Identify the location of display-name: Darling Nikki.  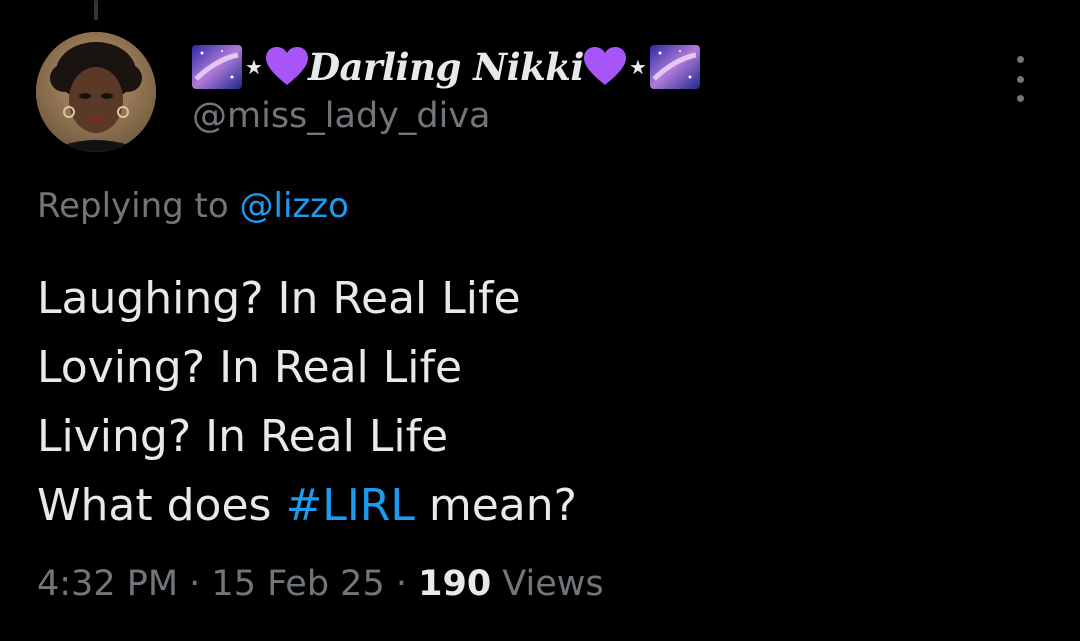
(446, 67).